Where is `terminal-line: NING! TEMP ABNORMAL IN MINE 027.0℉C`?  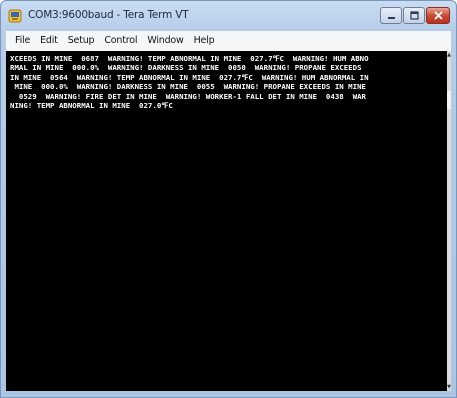 terminal-line: NING! TEMP ABNORMAL IN MINE 027.0℉C is located at coordinates (91, 105).